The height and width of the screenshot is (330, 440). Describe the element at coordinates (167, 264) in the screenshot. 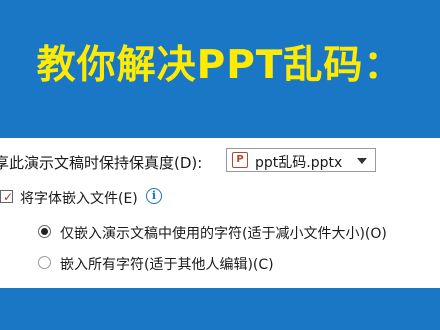

I see `radio-embed-all-chars-label: 嵌入所有字符(适于其他人编辑)(C)` at that location.